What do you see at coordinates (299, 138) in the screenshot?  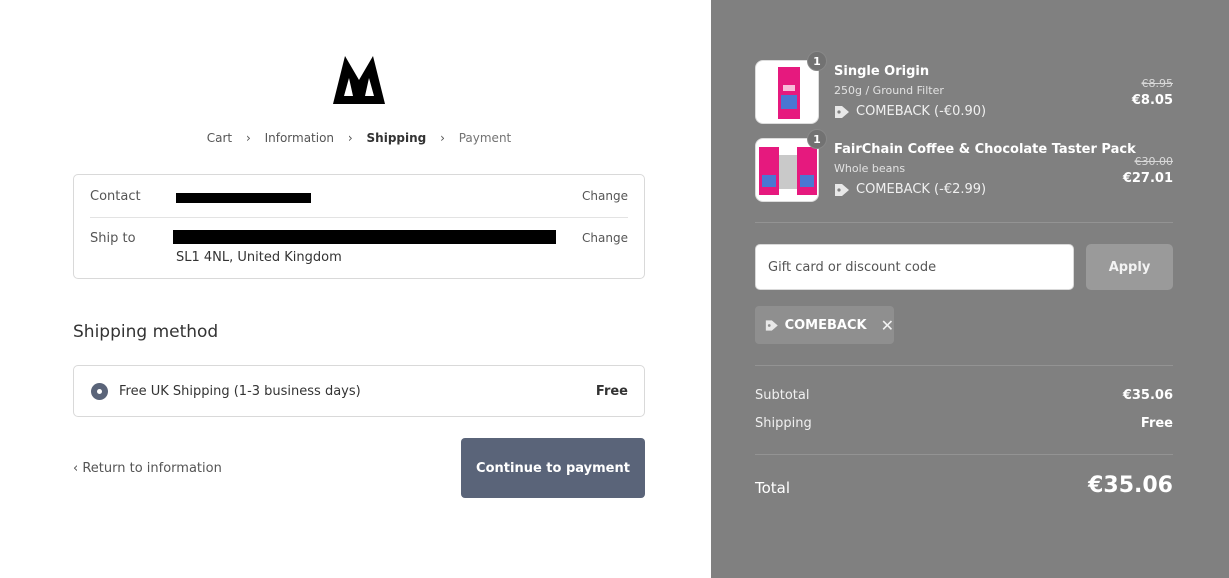 I see `breadcrumb-information: Information` at bounding box center [299, 138].